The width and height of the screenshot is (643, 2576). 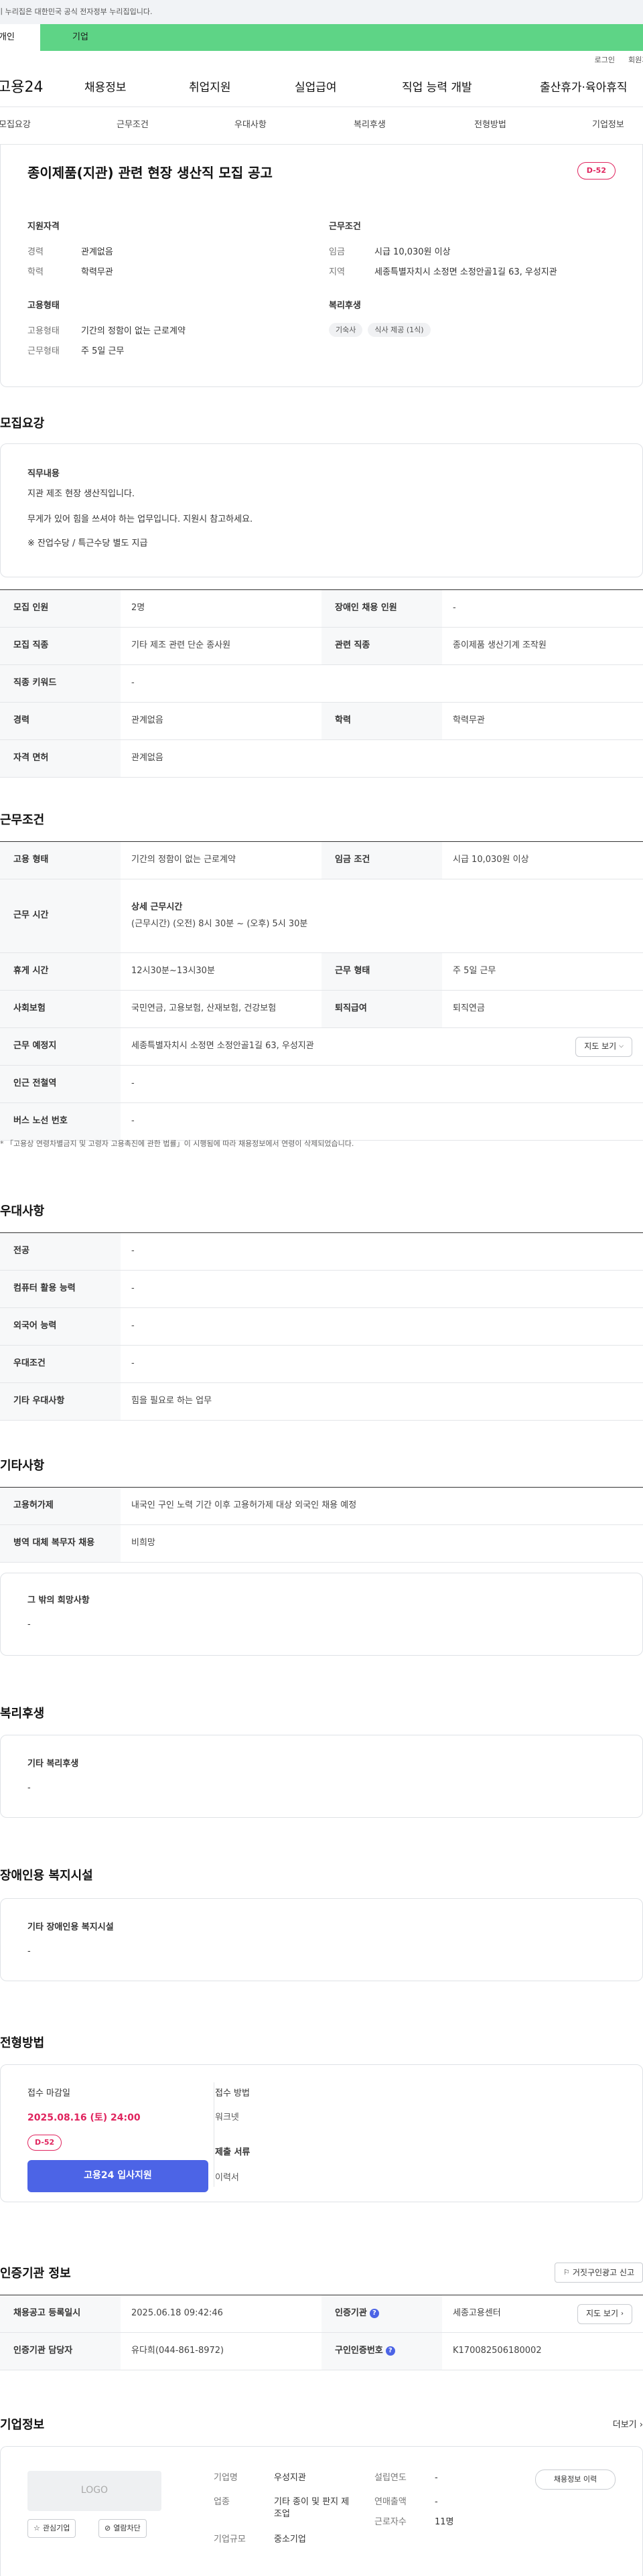 What do you see at coordinates (43, 227) in the screenshot?
I see `qualification-heading: 지원자격` at bounding box center [43, 227].